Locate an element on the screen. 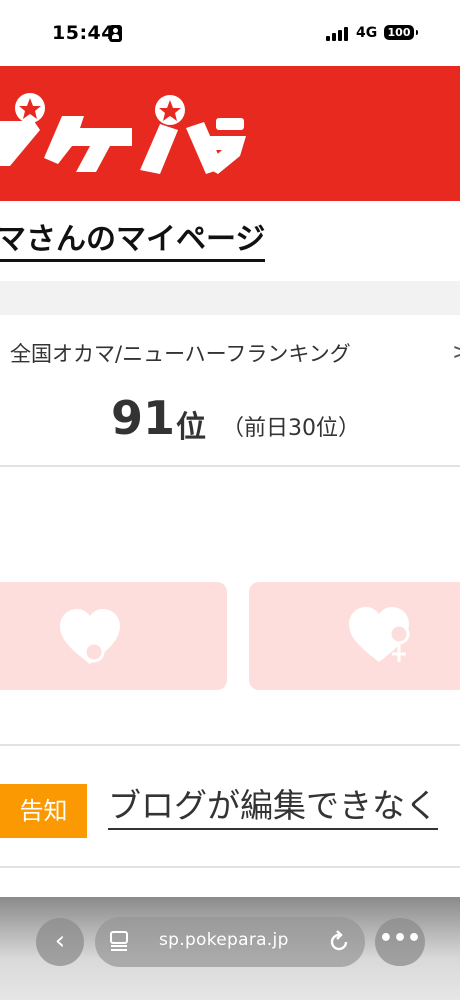 Image resolution: width=460 pixels, height=1000 pixels. reload-icon is located at coordinates (339, 941).